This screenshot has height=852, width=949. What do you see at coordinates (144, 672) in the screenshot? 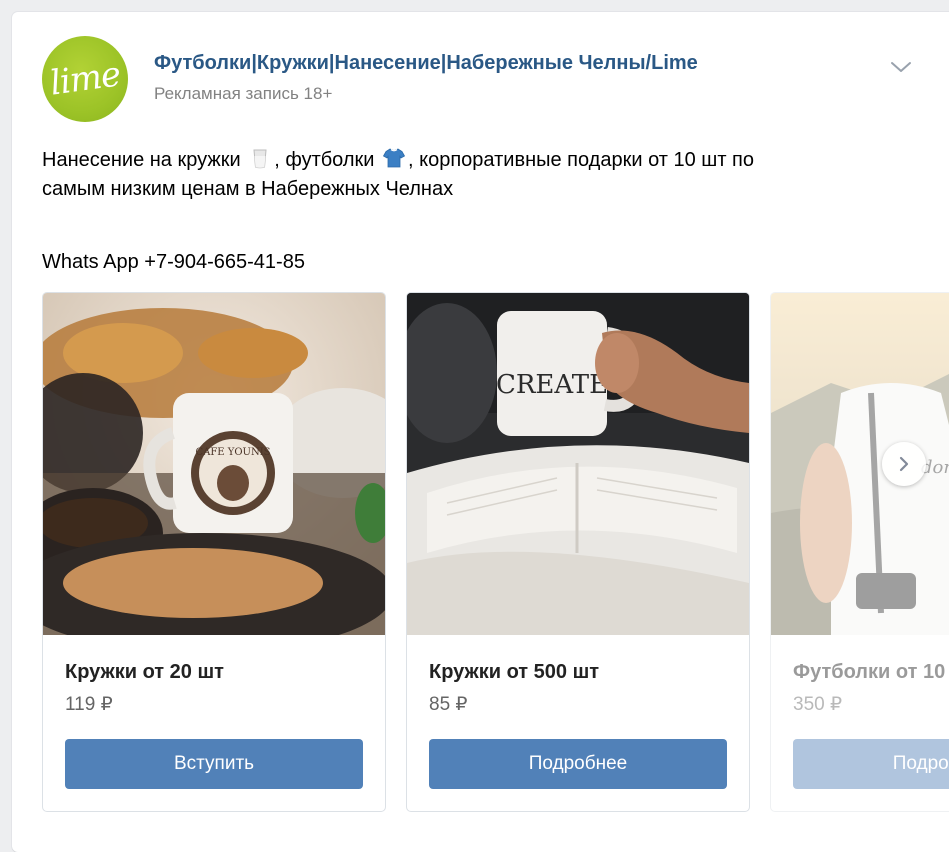
I see `product-title: Кружки от 20 шт` at bounding box center [144, 672].